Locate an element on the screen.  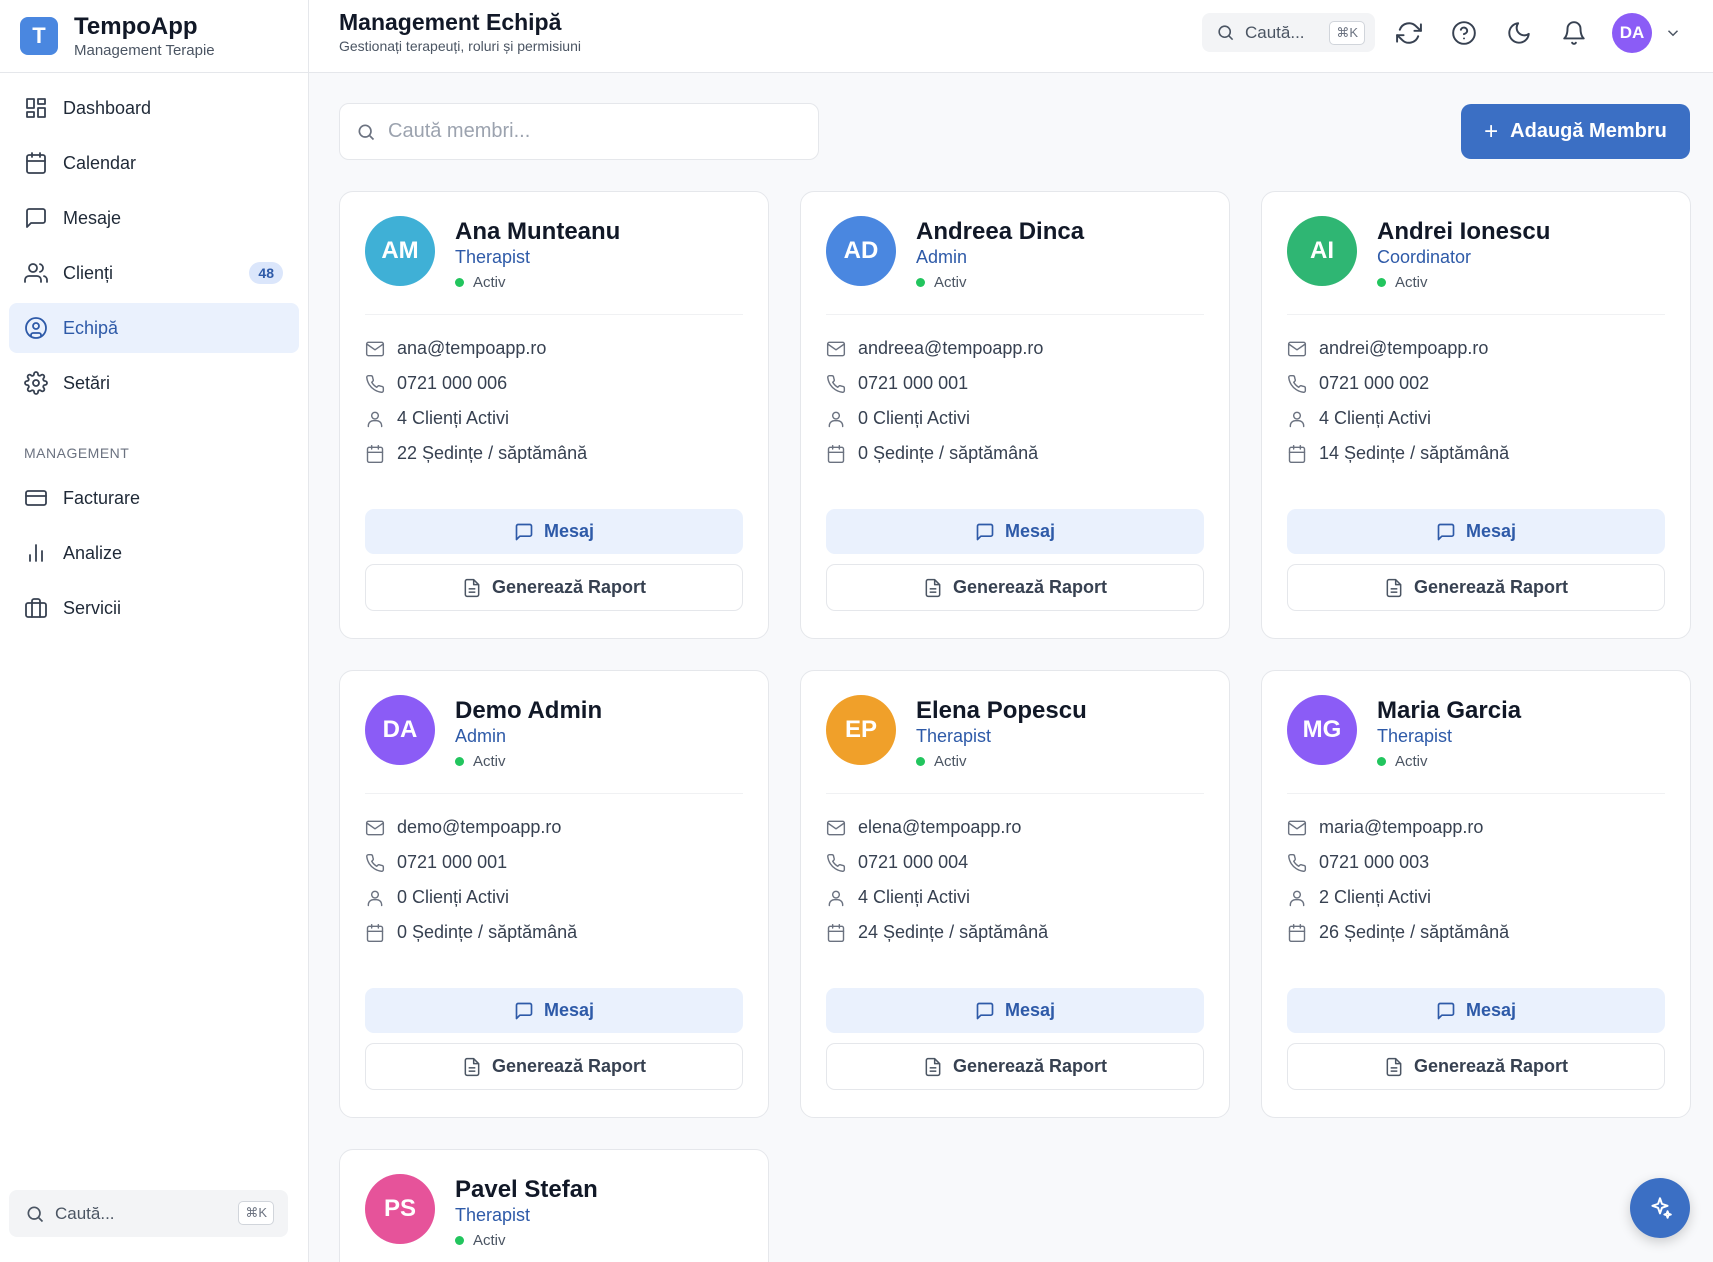
clients-text: 2 Clienți Activi is located at coordinates (1375, 897).